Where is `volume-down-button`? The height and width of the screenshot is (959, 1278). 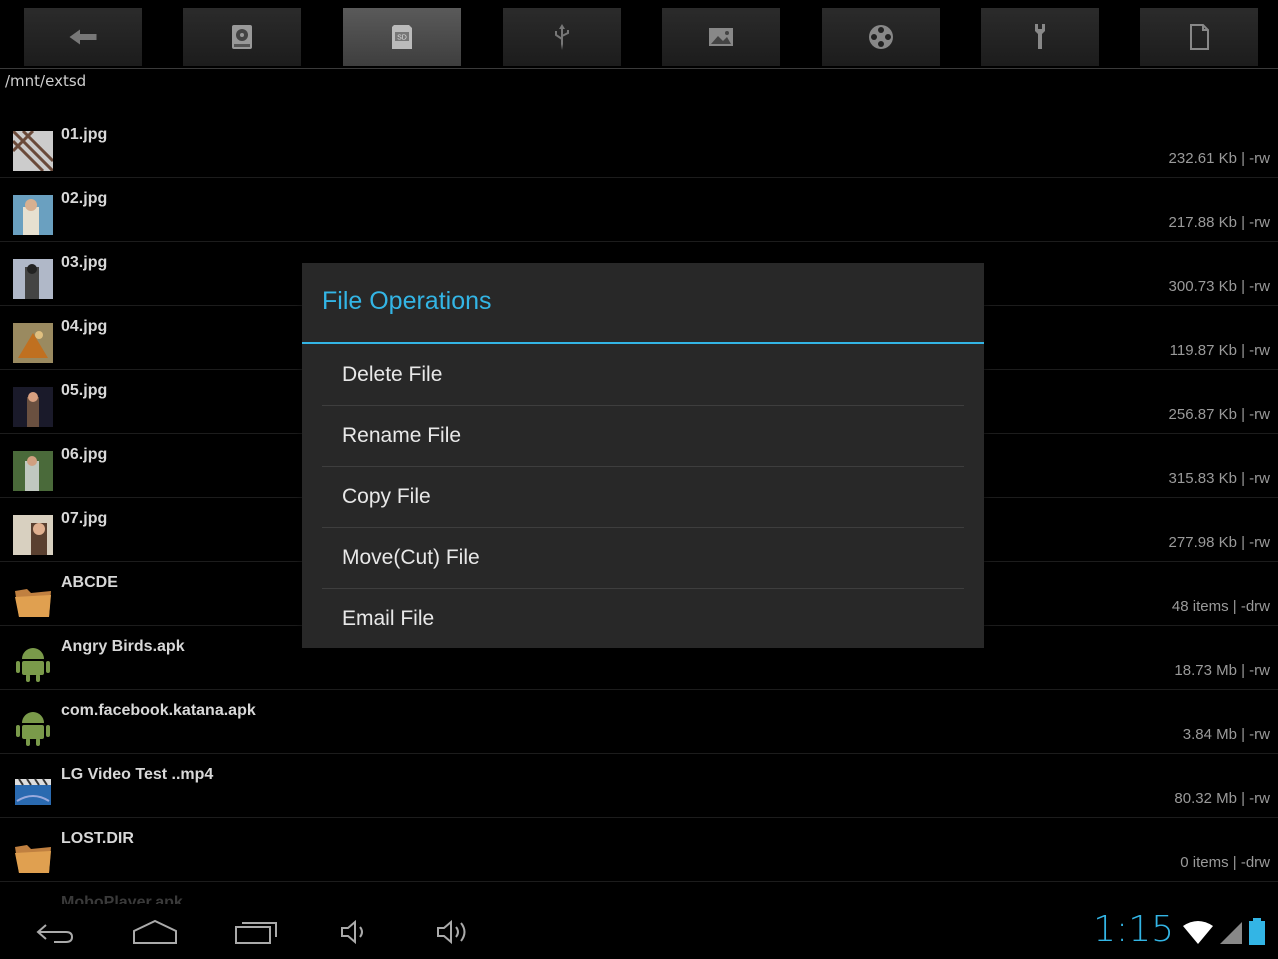 volume-down-button is located at coordinates (354, 932).